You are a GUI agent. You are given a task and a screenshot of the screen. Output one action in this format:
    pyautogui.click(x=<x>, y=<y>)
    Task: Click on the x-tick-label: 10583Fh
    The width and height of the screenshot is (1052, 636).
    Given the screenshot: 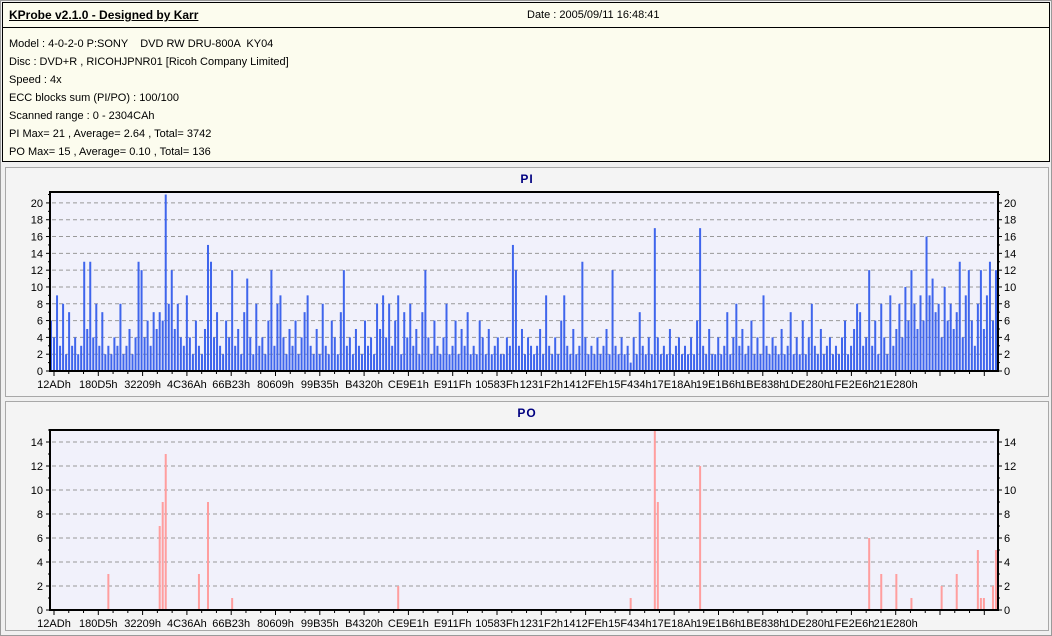 What is the action you would take?
    pyautogui.click(x=496, y=385)
    